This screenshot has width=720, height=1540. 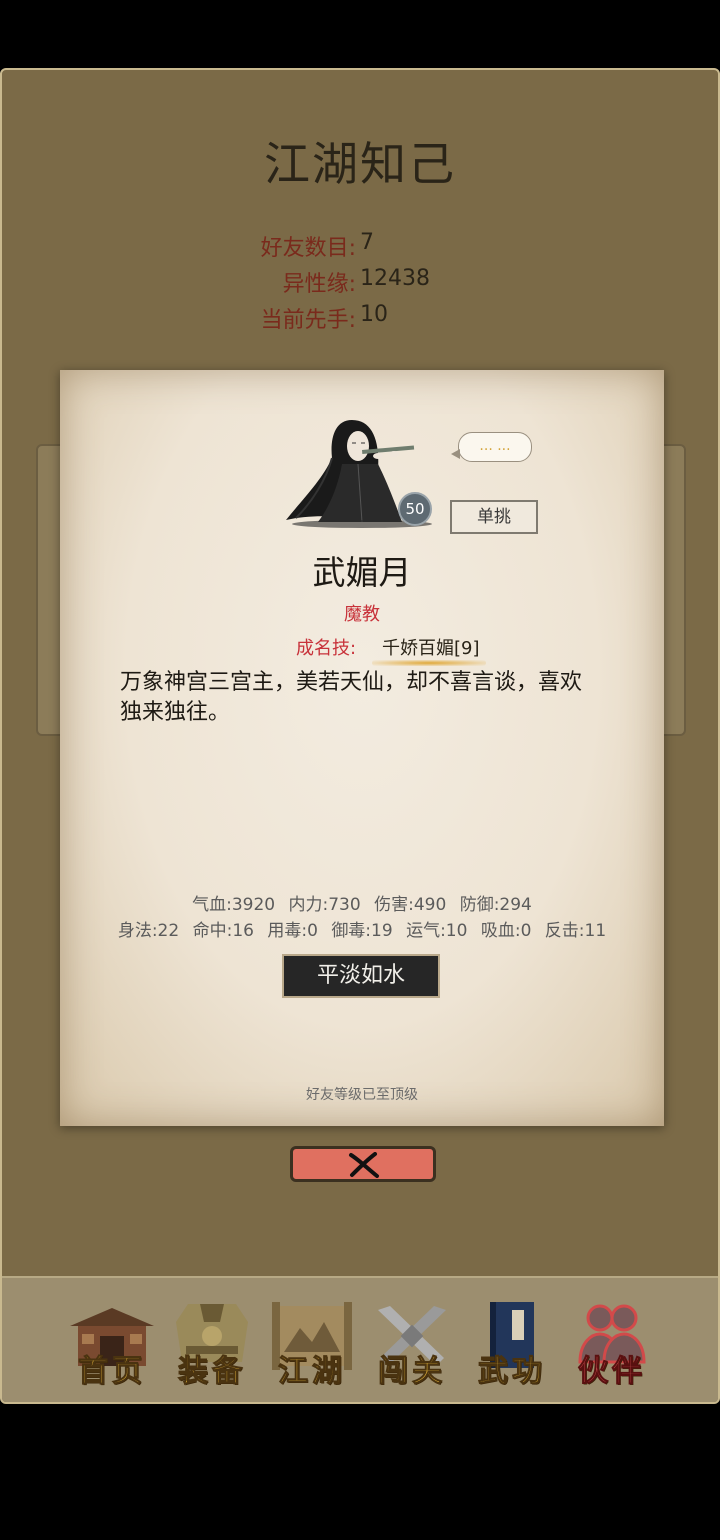 I want to click on charm-value: 12438, so click(x=395, y=278).